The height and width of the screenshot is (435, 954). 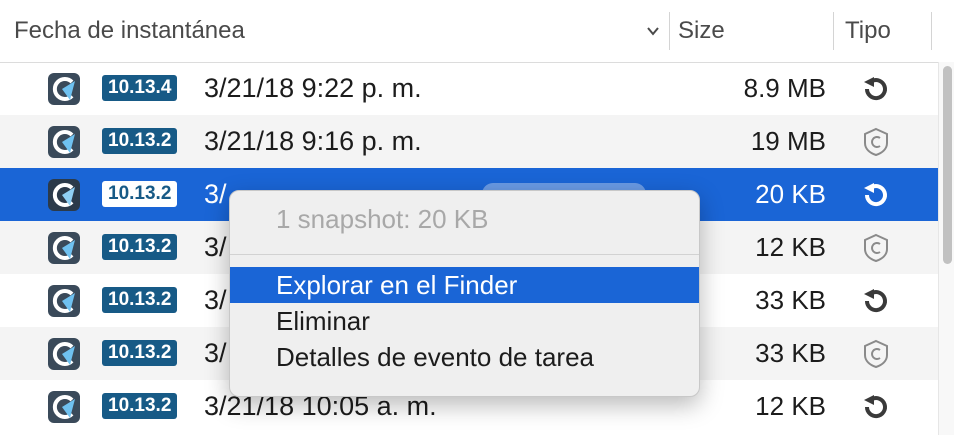 I want to click on menu-divider, so click(x=464, y=254).